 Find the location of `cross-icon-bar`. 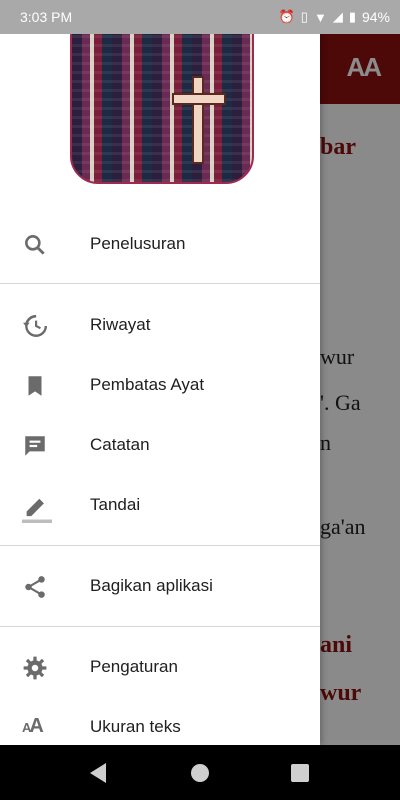

cross-icon-bar is located at coordinates (199, 99).